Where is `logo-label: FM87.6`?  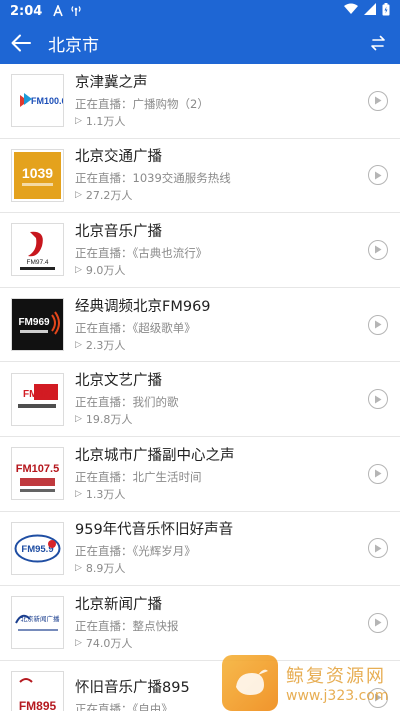
logo-label: FM87.6 is located at coordinates (40, 394).